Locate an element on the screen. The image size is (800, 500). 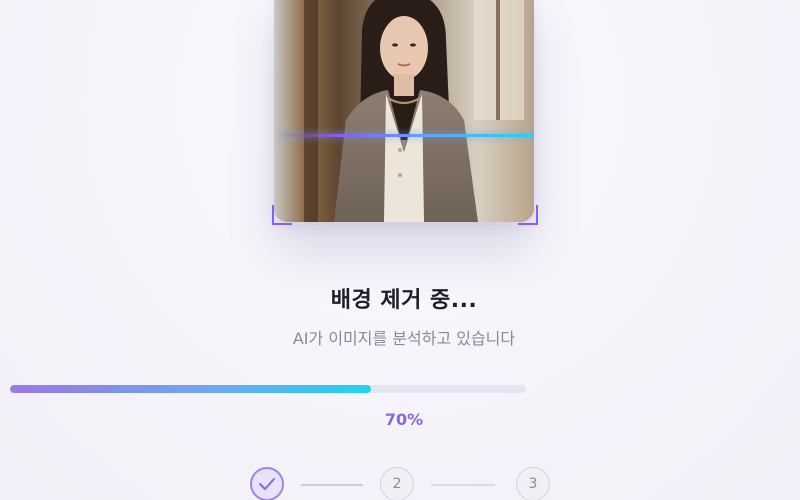
crop-corner-bottom-left is located at coordinates (282, 215).